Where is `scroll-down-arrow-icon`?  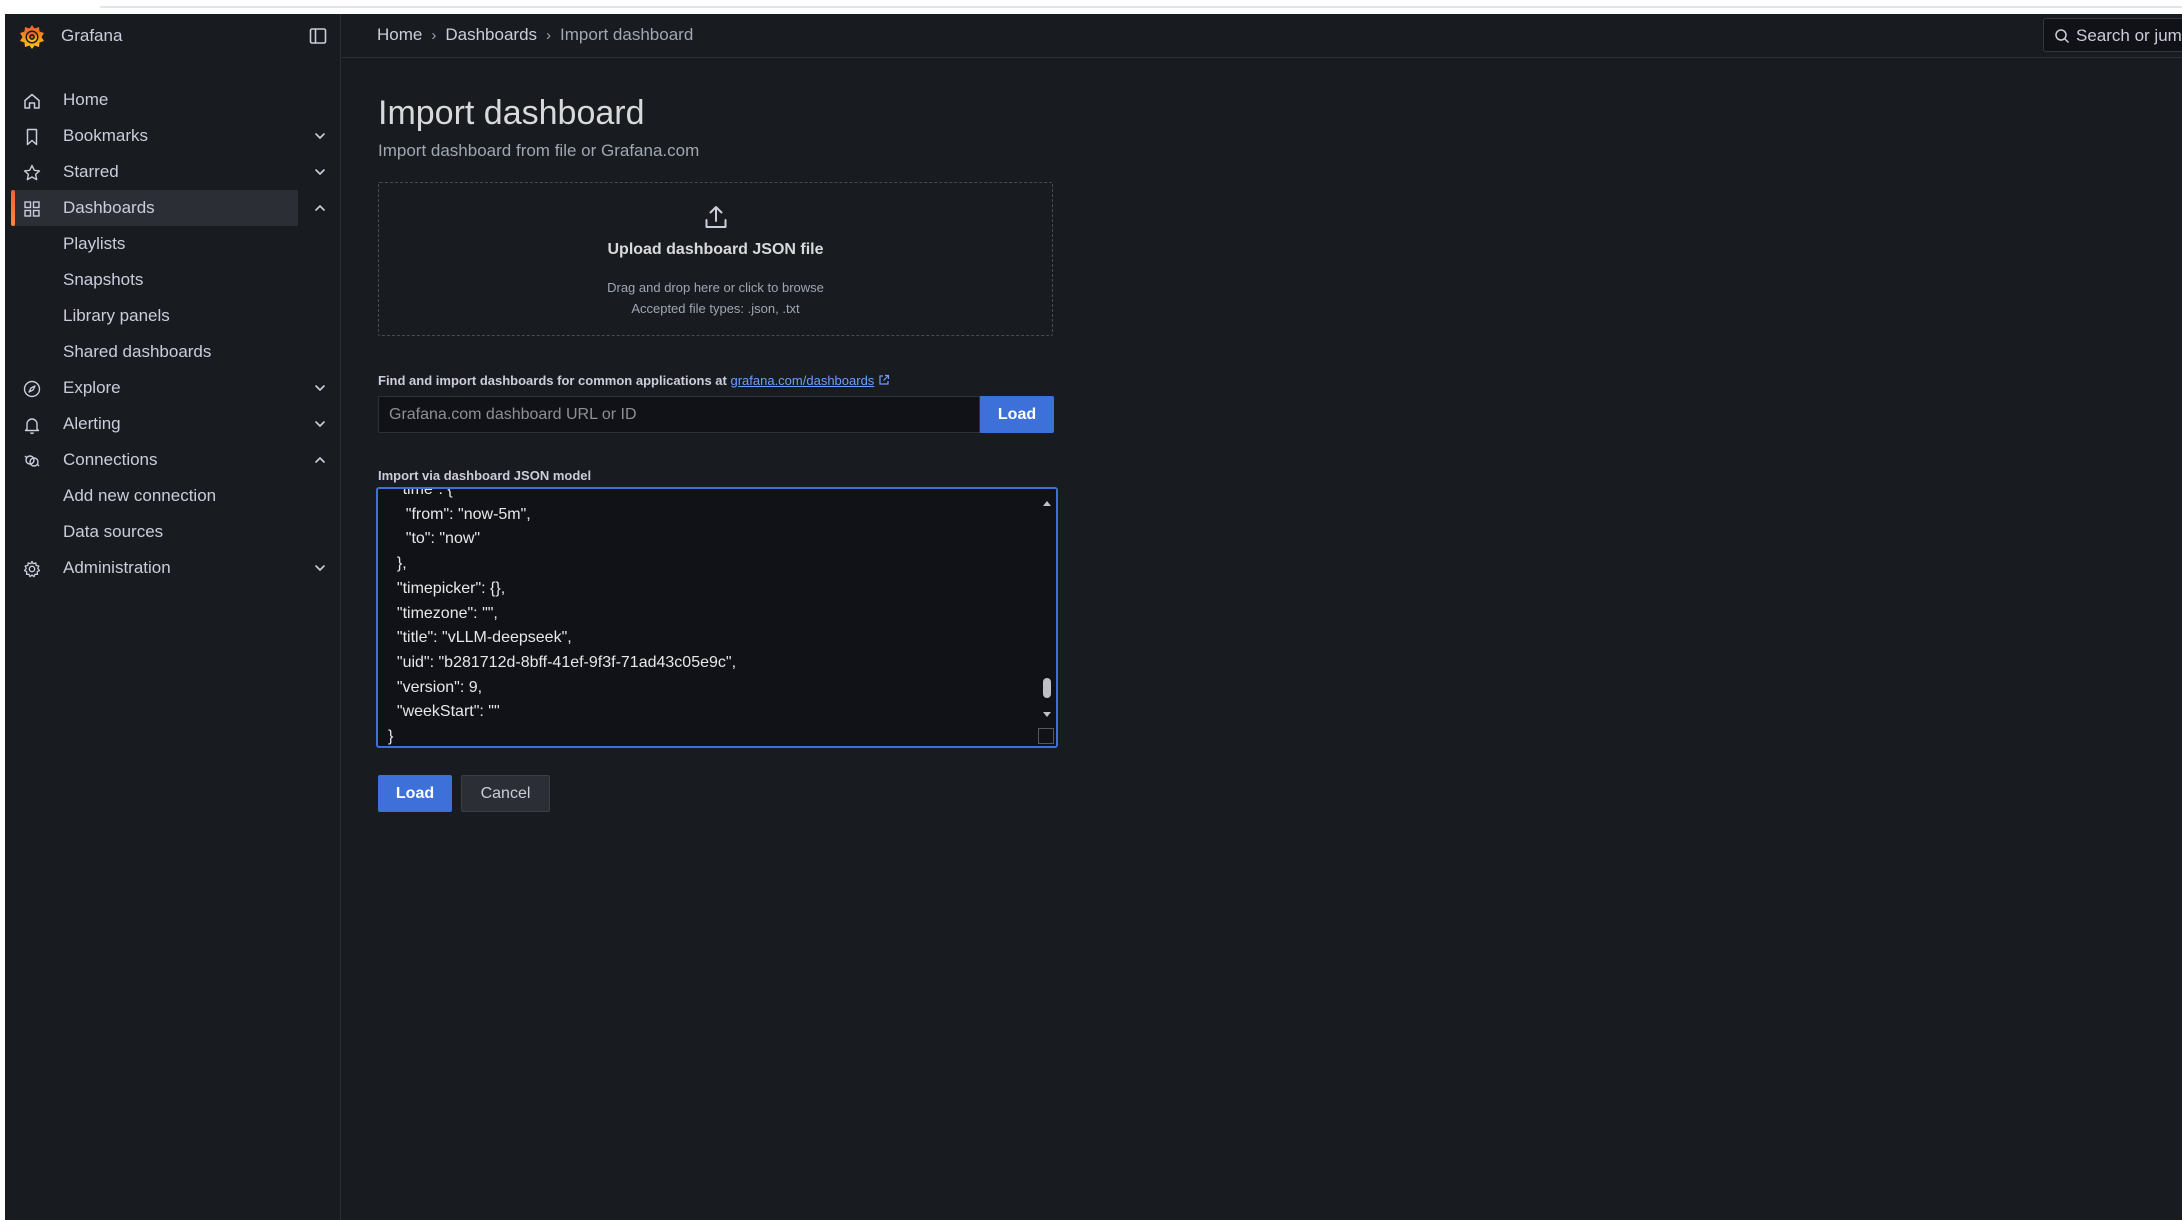
scroll-down-arrow-icon is located at coordinates (1047, 715).